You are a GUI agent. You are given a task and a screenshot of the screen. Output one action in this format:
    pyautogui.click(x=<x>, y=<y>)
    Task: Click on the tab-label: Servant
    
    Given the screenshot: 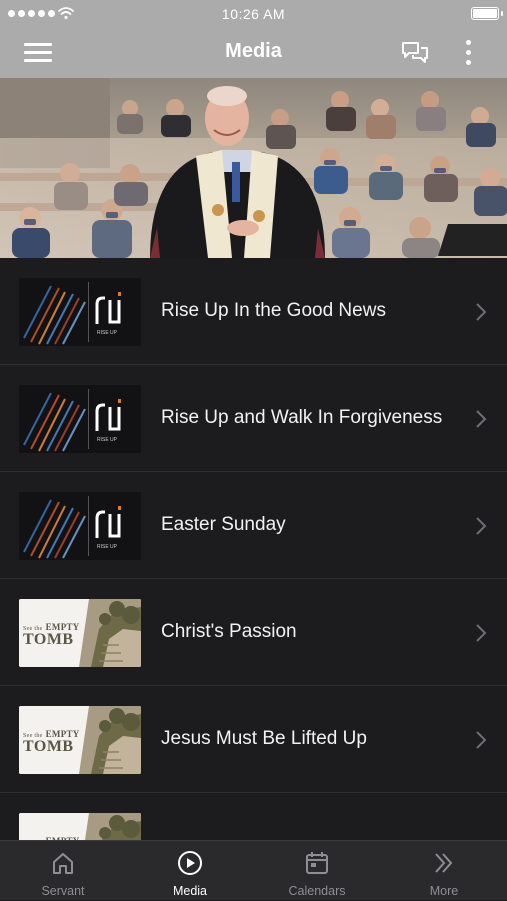 What is the action you would take?
    pyautogui.click(x=63, y=891)
    